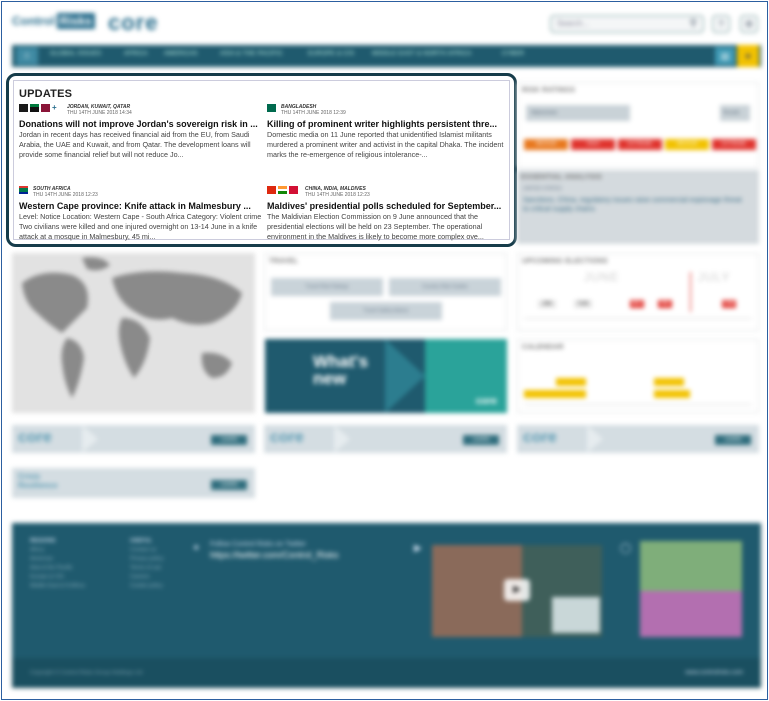 Image resolution: width=769 pixels, height=701 pixels. What do you see at coordinates (136, 54) in the screenshot?
I see `nav-item-africa: AFRICA` at bounding box center [136, 54].